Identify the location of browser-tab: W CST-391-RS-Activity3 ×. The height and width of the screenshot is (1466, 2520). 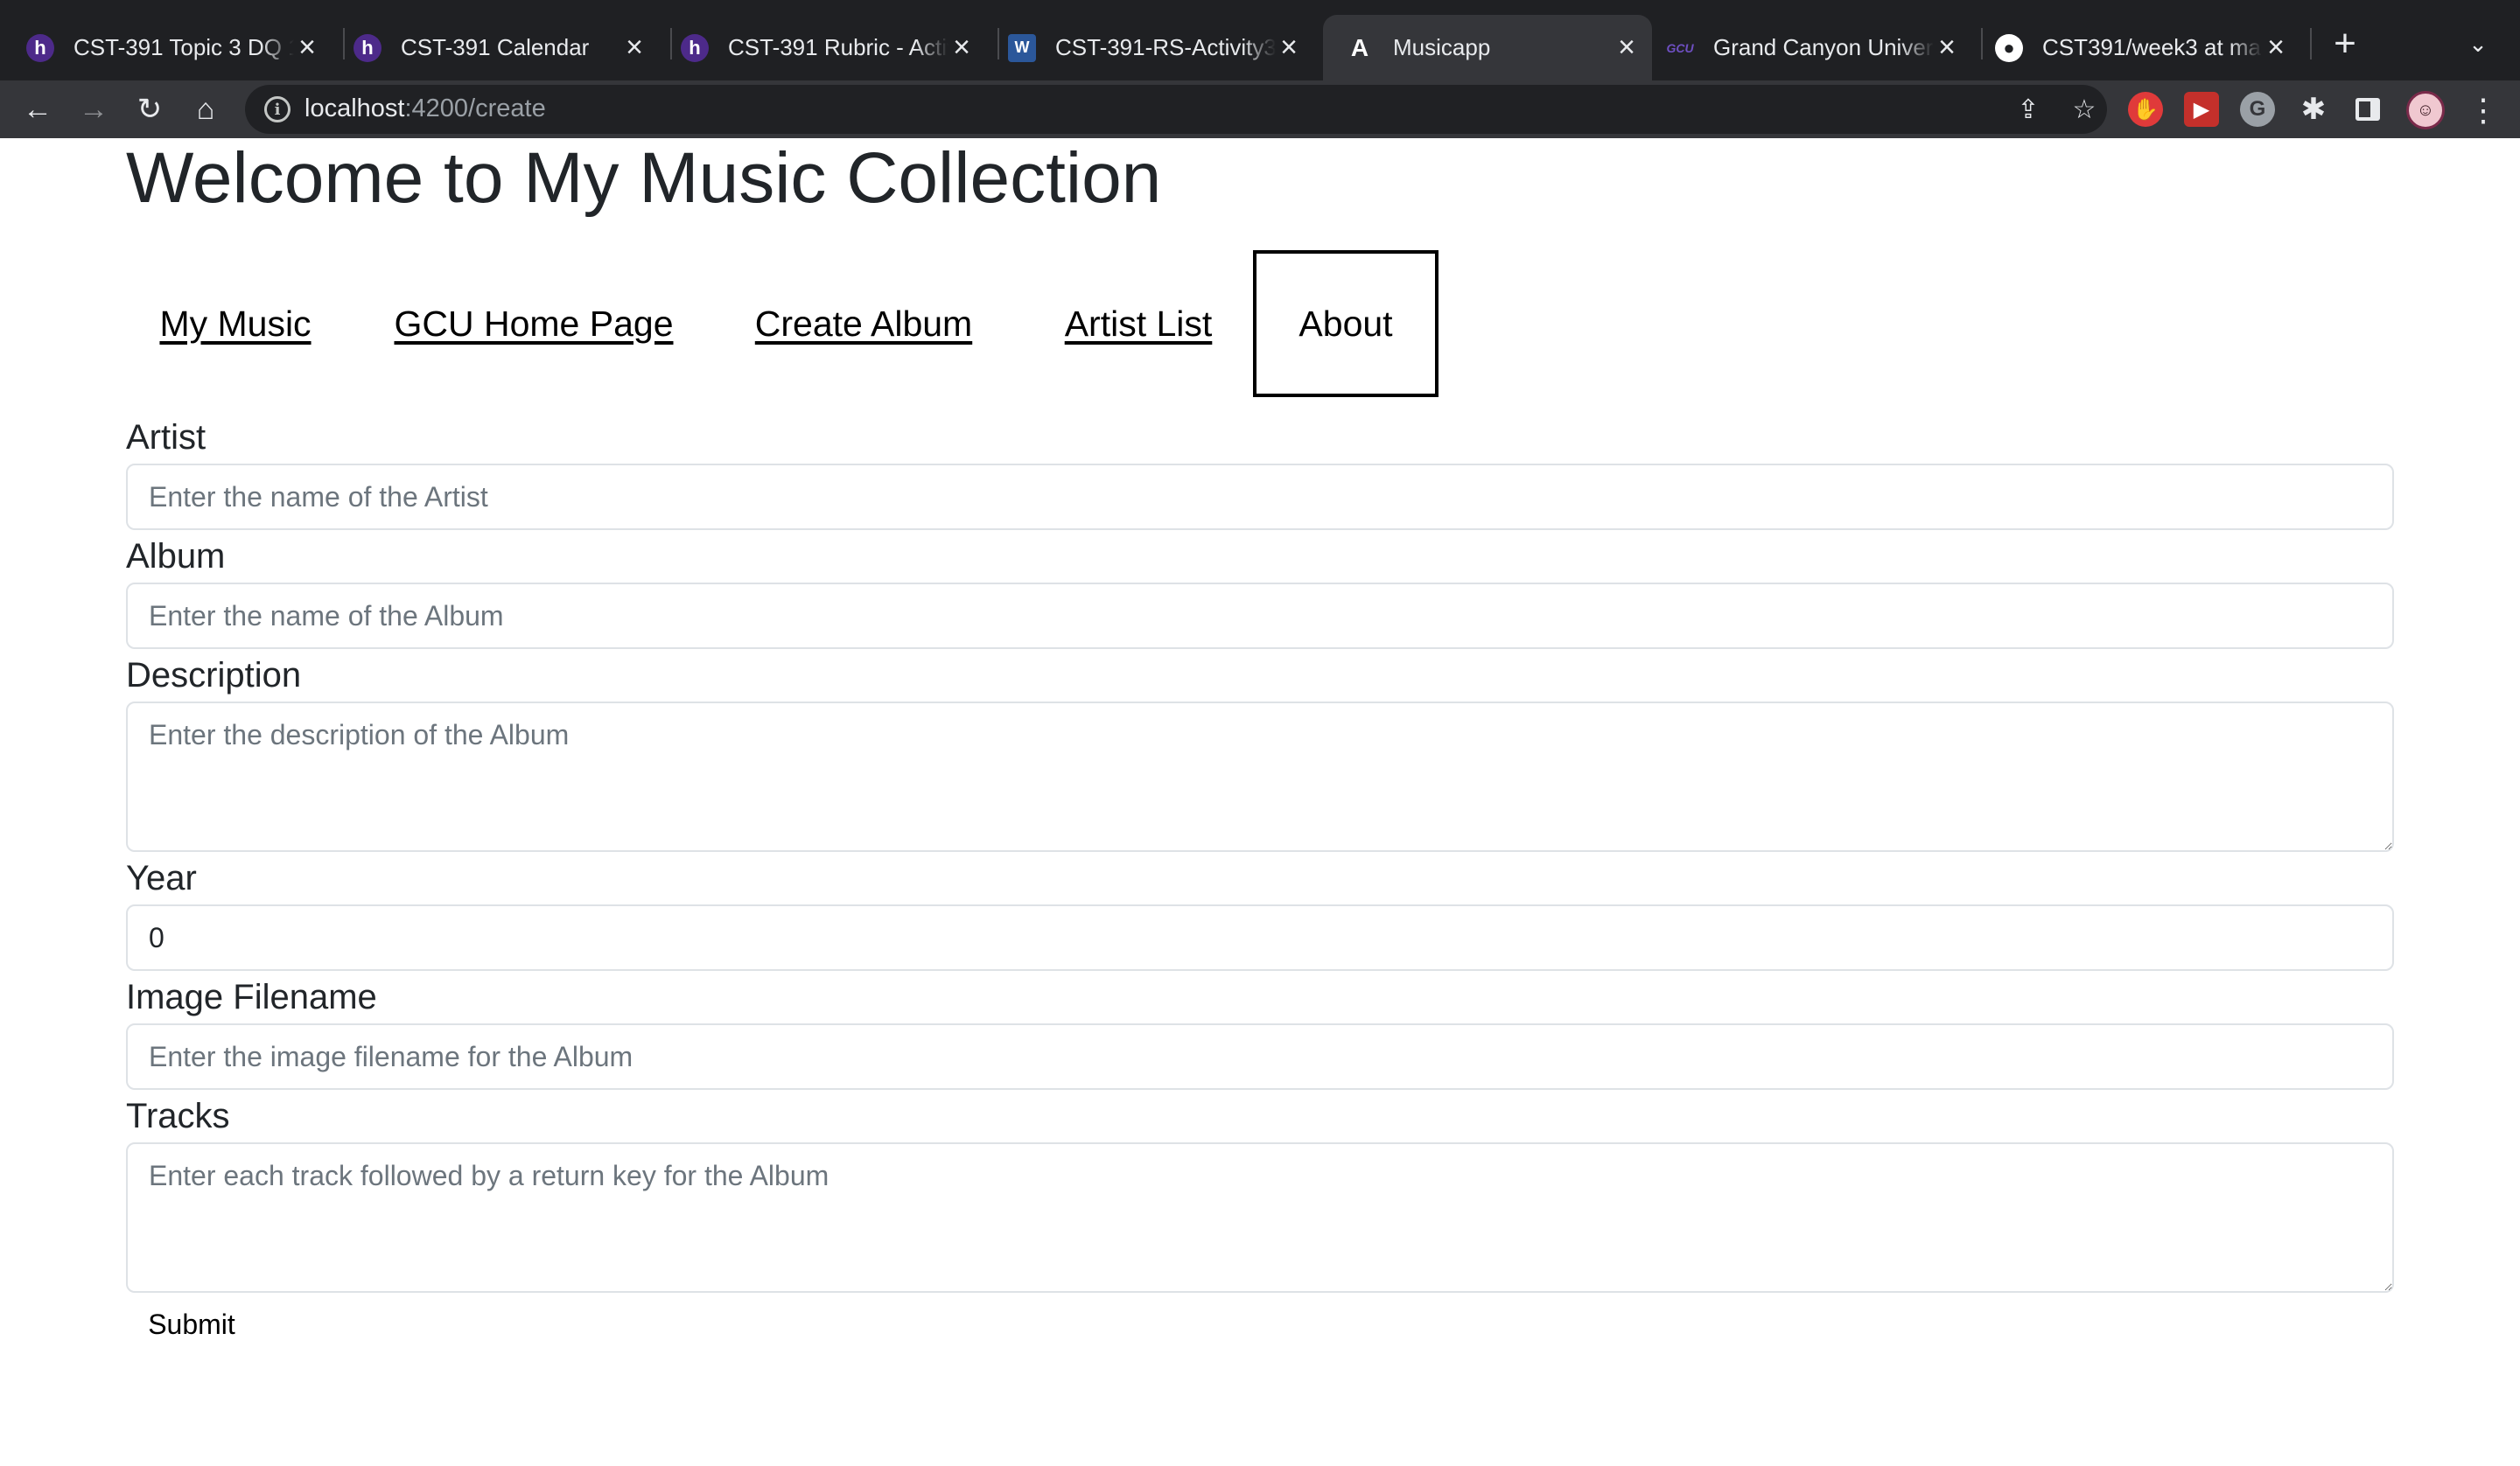
(1161, 48).